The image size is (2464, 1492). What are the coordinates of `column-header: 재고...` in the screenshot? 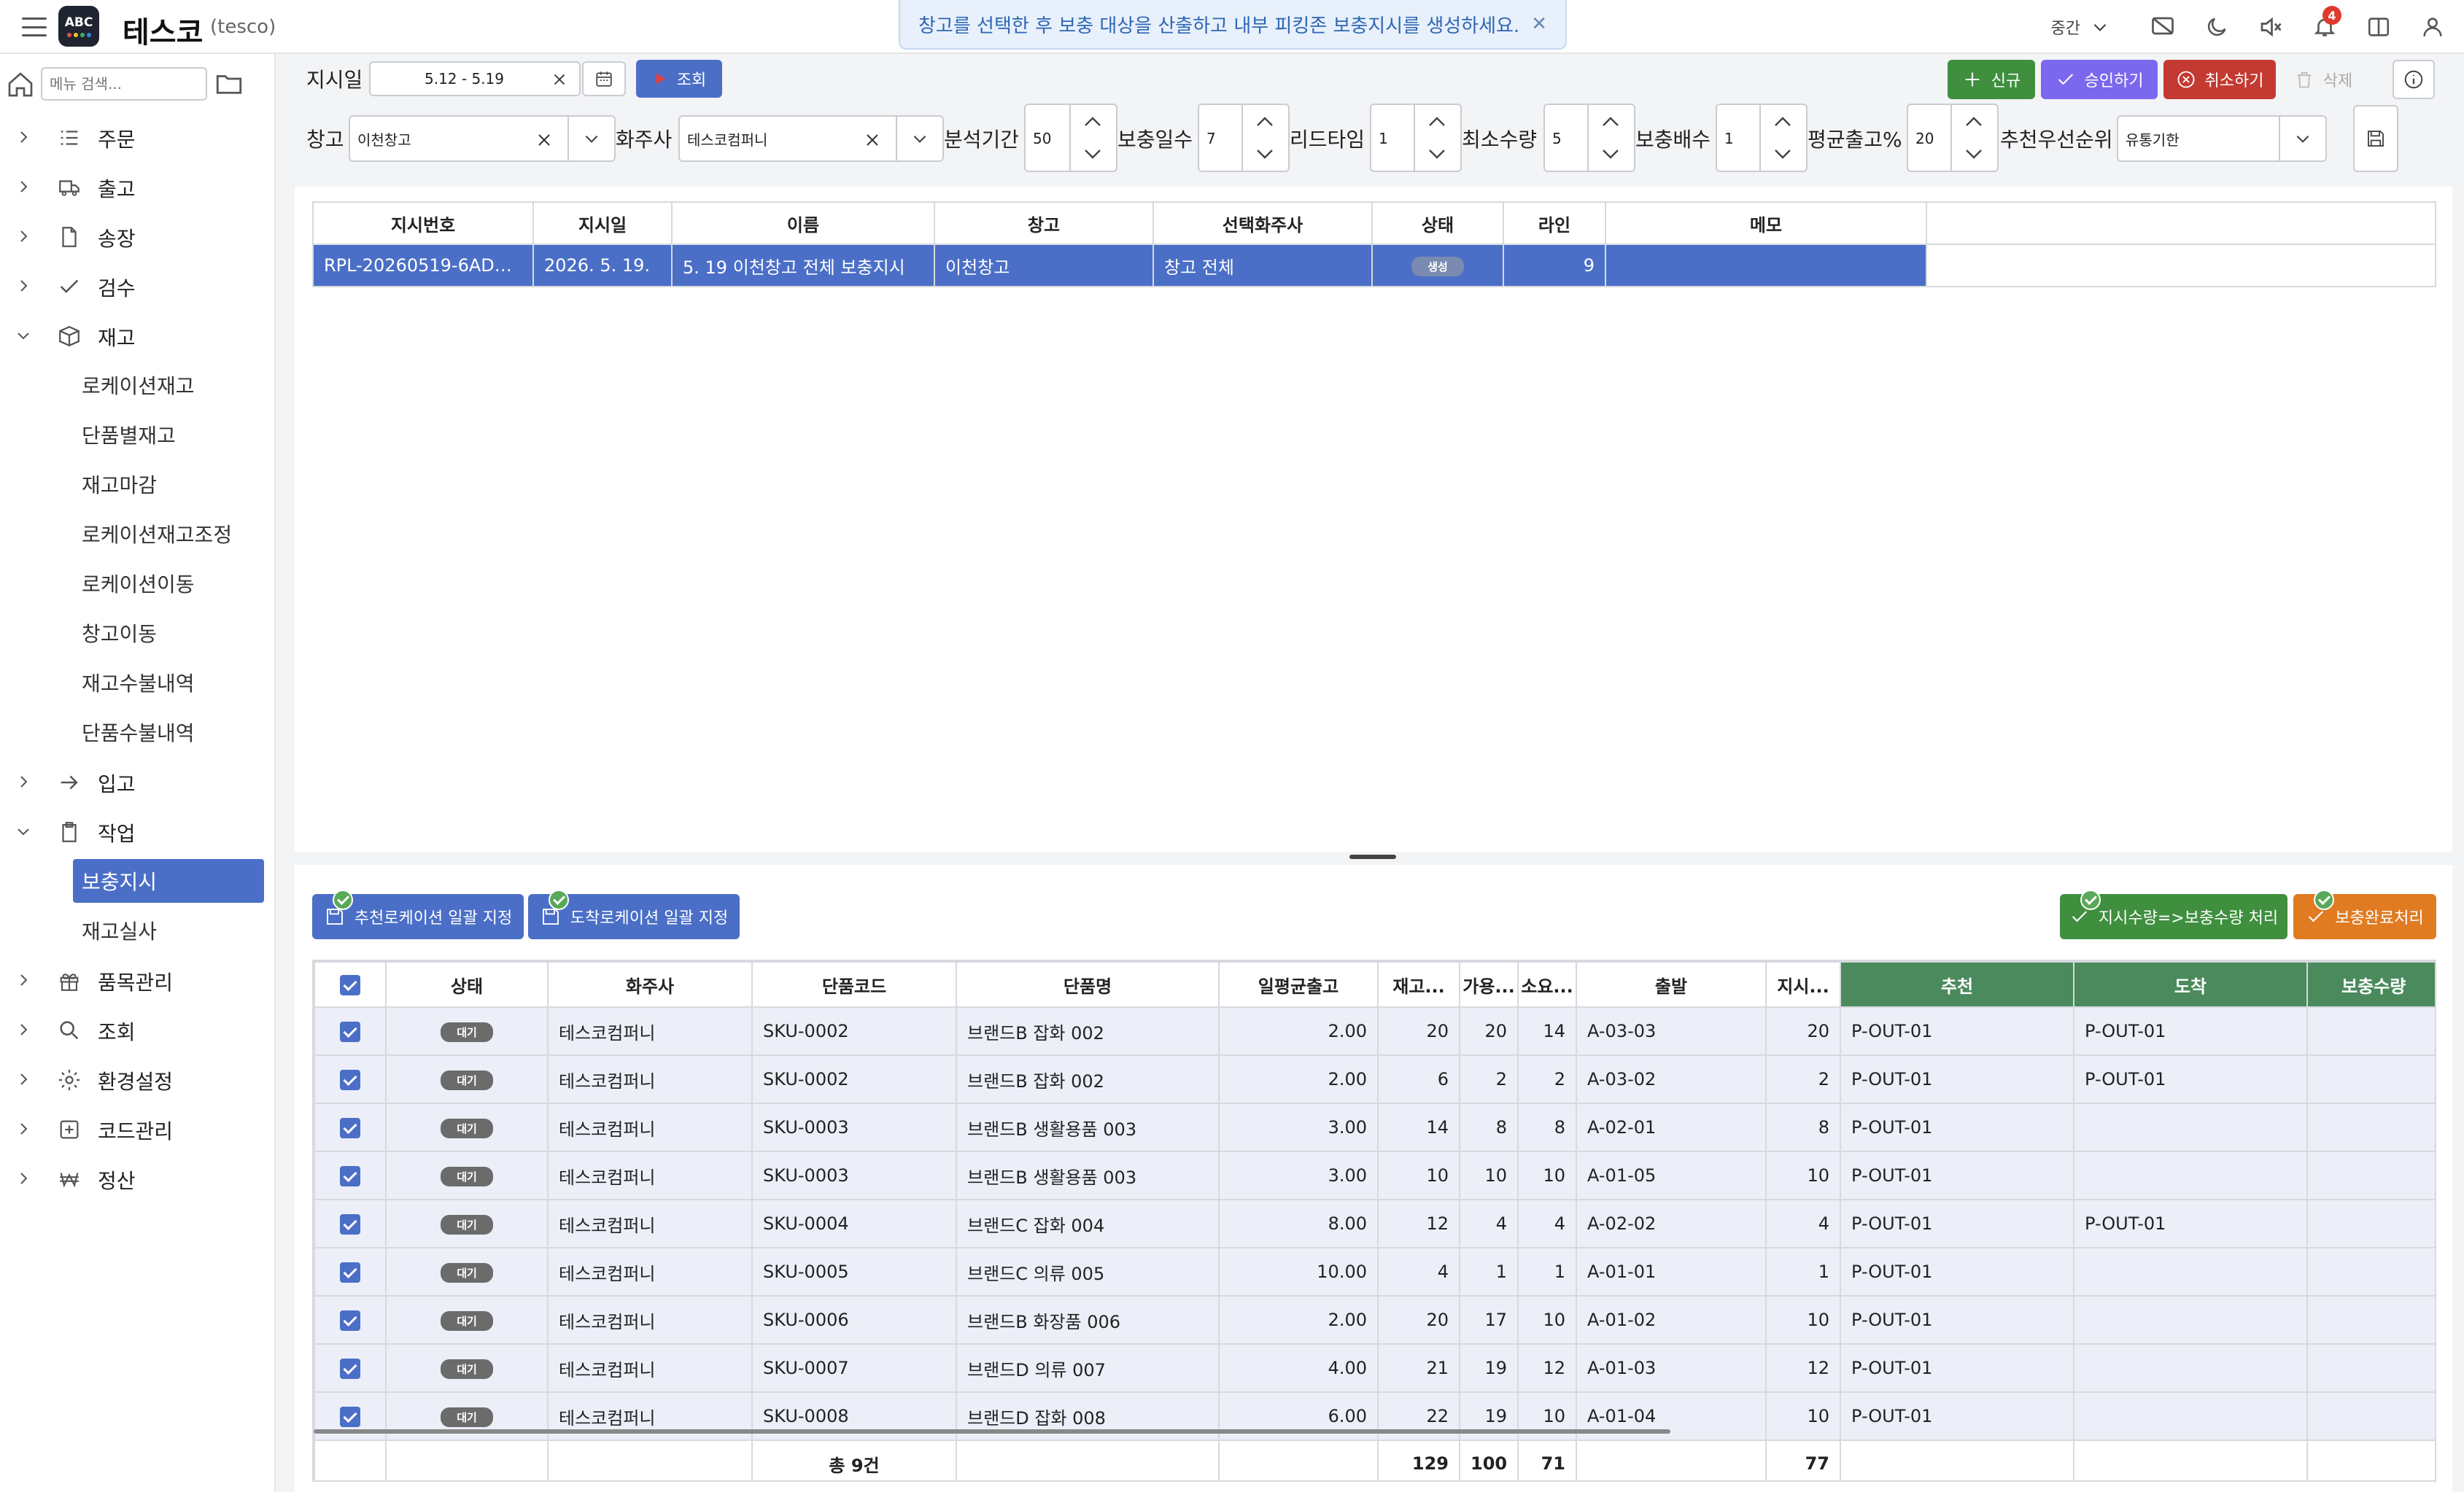 It's located at (1418, 984).